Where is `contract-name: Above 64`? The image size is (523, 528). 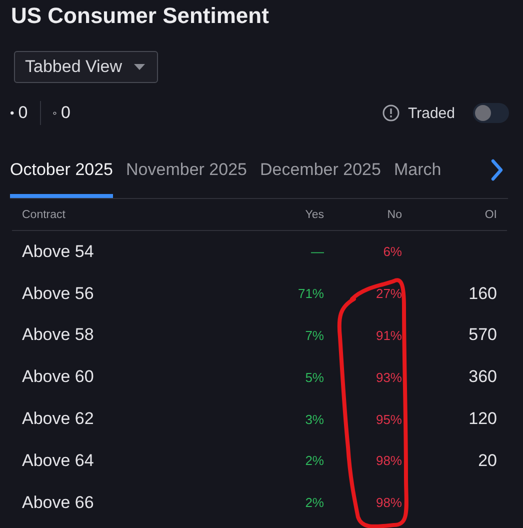 contract-name: Above 64 is located at coordinates (58, 460).